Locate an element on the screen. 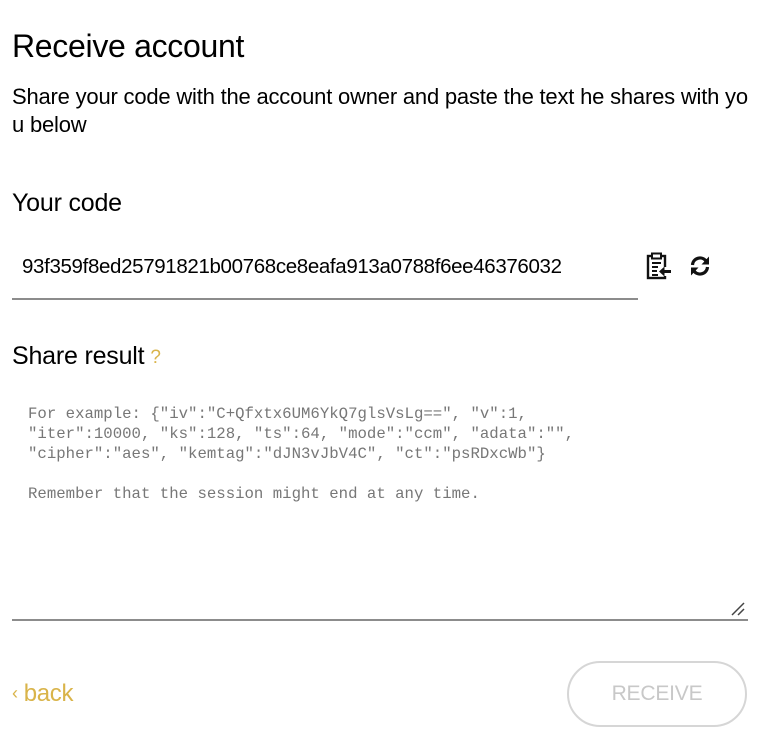  help-icon: ? is located at coordinates (155, 357).